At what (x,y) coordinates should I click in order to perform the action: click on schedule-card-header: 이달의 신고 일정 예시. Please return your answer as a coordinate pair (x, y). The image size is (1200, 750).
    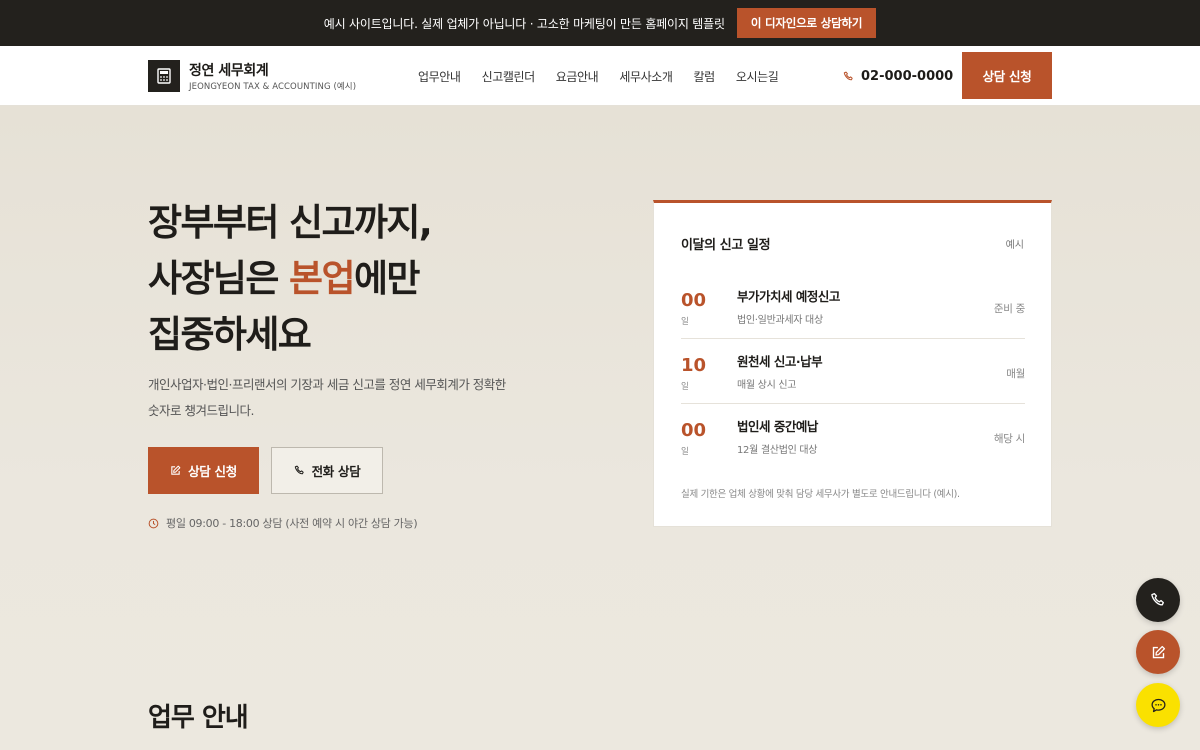
    Looking at the image, I should click on (852, 244).